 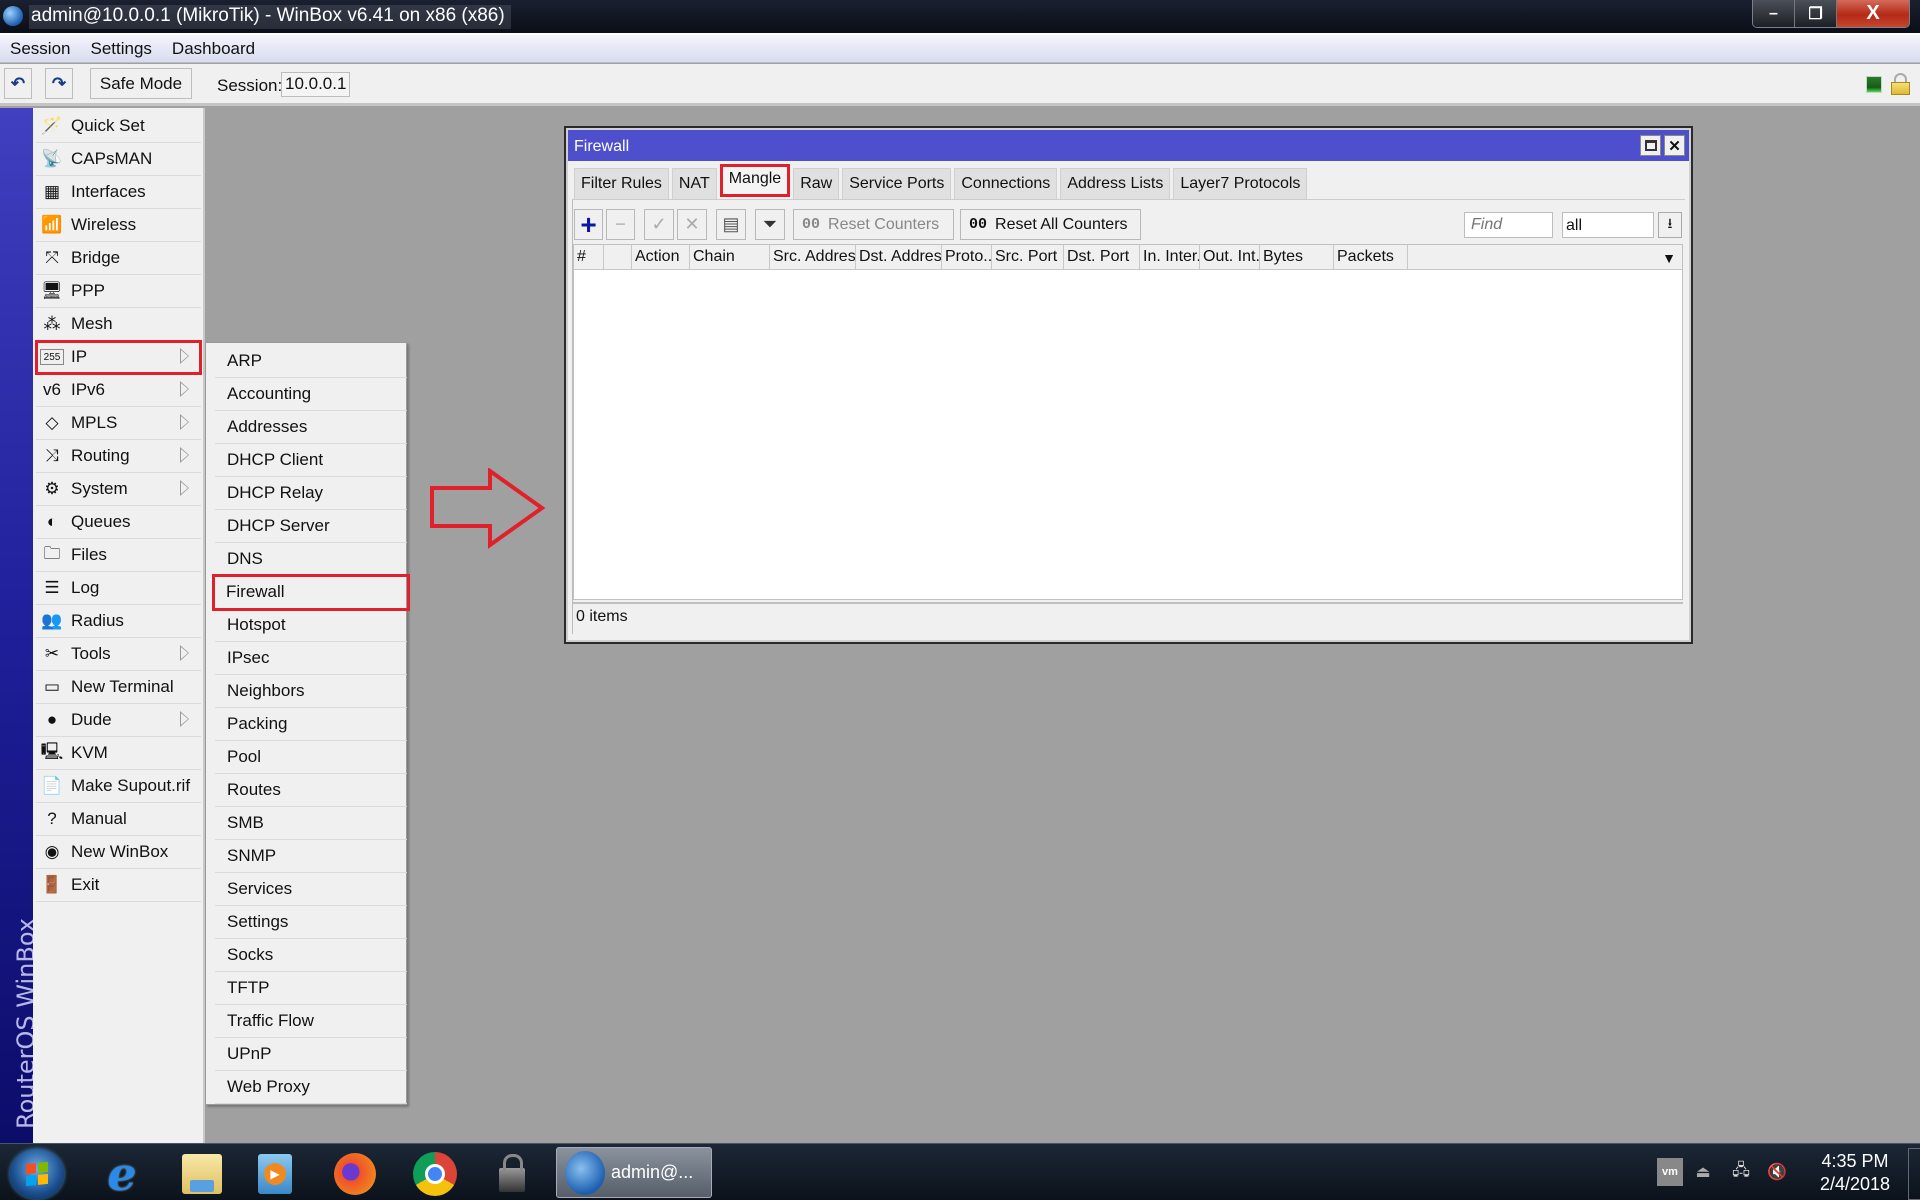 I want to click on maximize-button, so click(x=1650, y=145).